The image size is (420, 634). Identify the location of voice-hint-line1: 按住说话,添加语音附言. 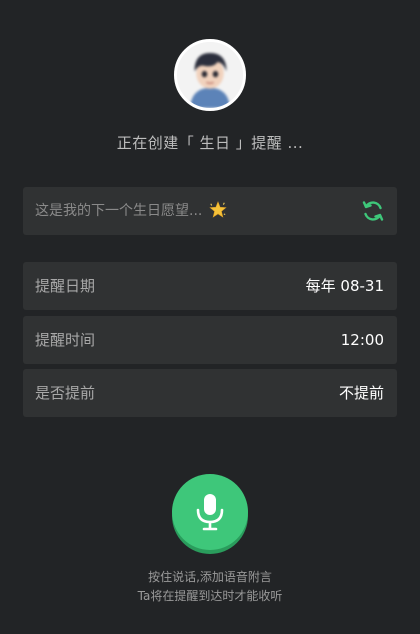
(210, 577).